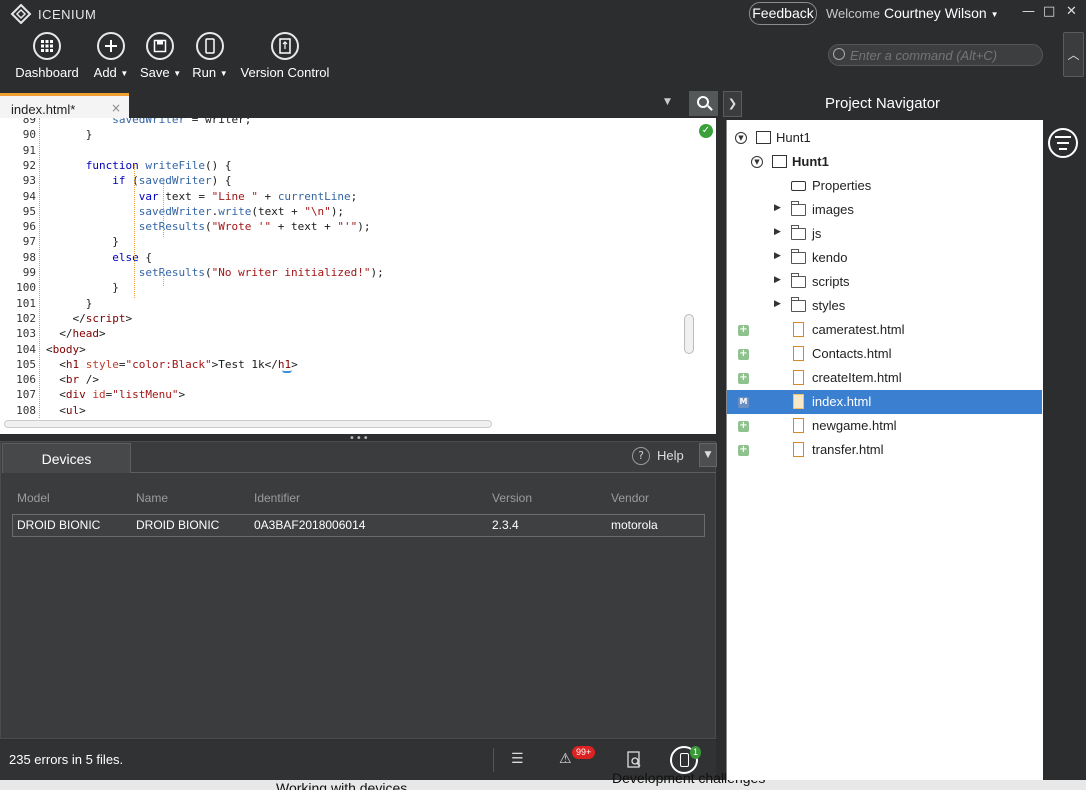 This screenshot has width=1086, height=790. What do you see at coordinates (178, 525) in the screenshot?
I see `device-name: DROID BIONIC` at bounding box center [178, 525].